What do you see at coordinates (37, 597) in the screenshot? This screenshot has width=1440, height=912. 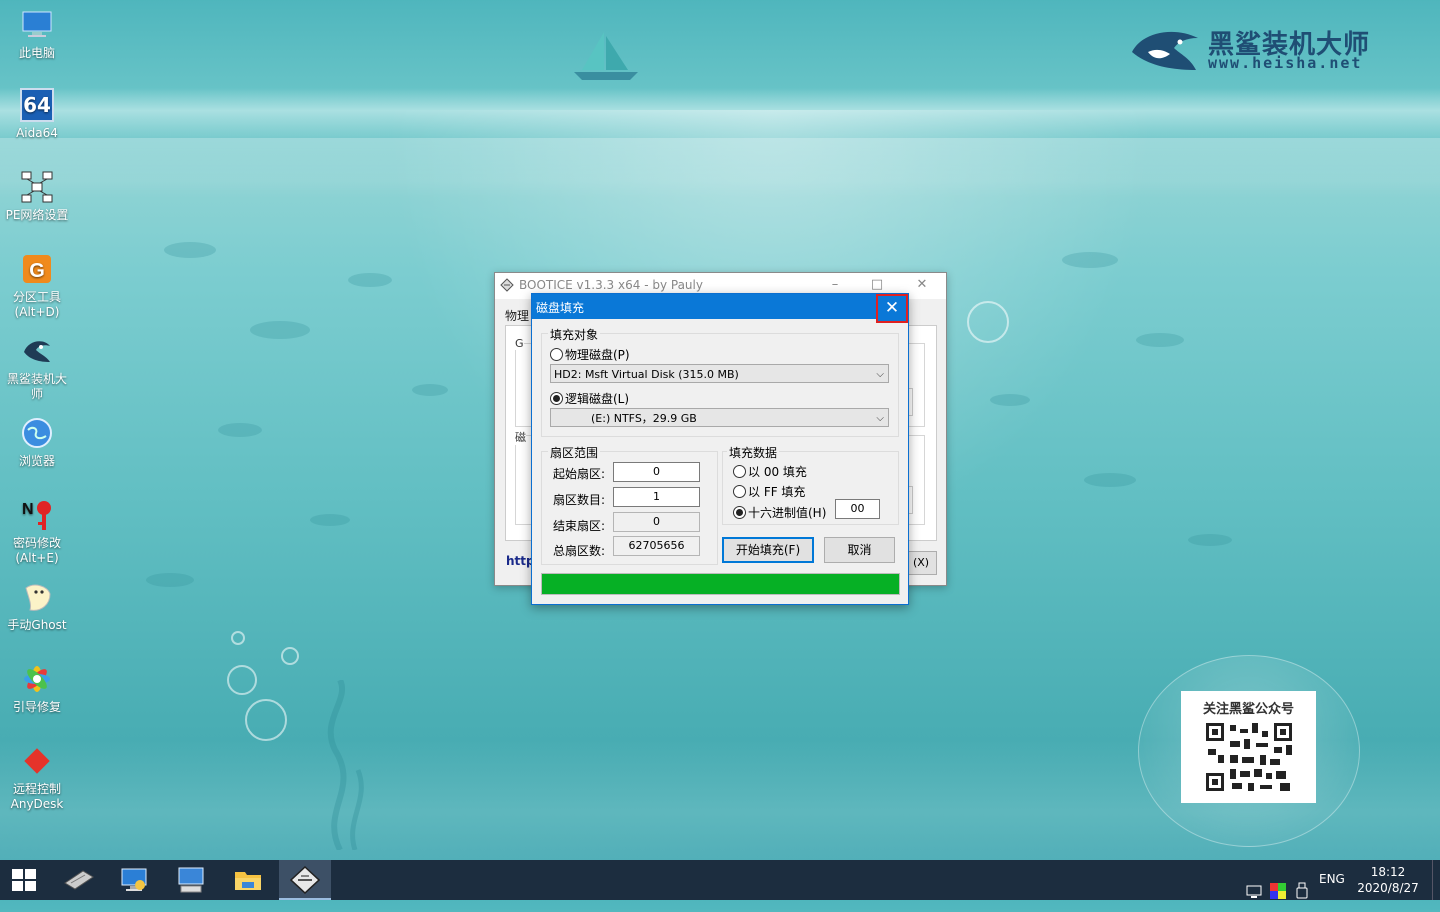 I see `ghost-icon` at bounding box center [37, 597].